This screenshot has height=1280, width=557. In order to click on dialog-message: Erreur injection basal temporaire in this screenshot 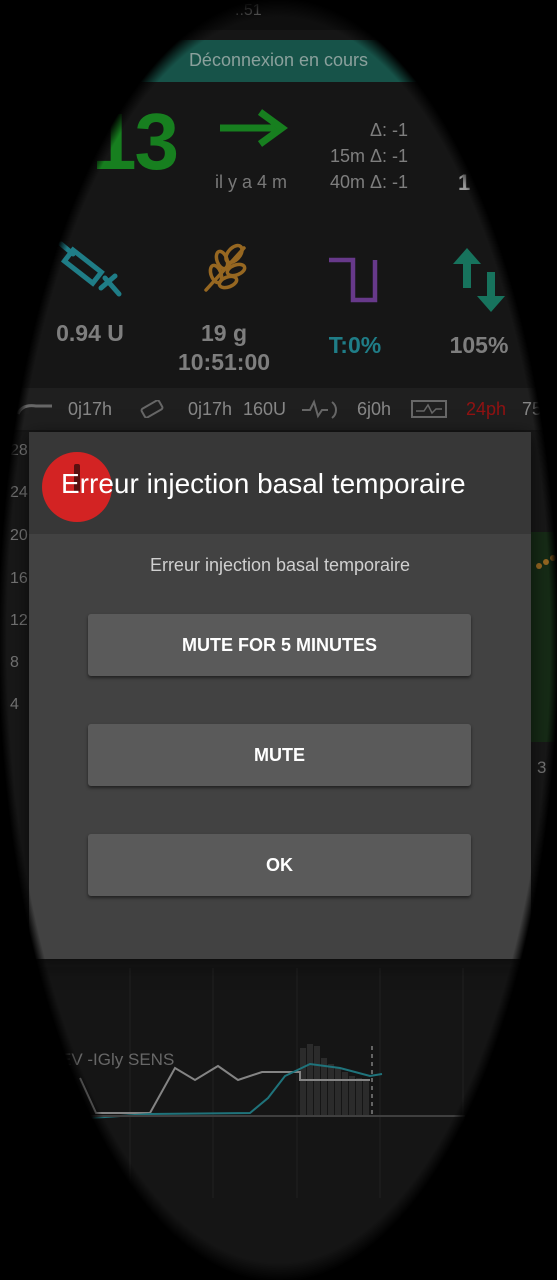, I will do `click(280, 565)`.